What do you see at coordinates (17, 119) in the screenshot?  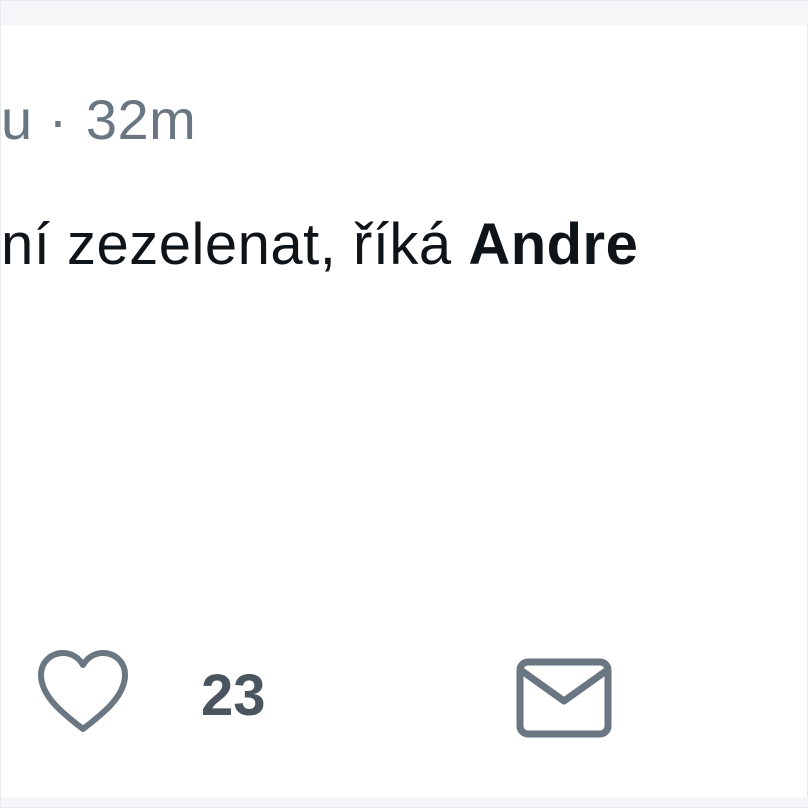 I see `author-handle: u` at bounding box center [17, 119].